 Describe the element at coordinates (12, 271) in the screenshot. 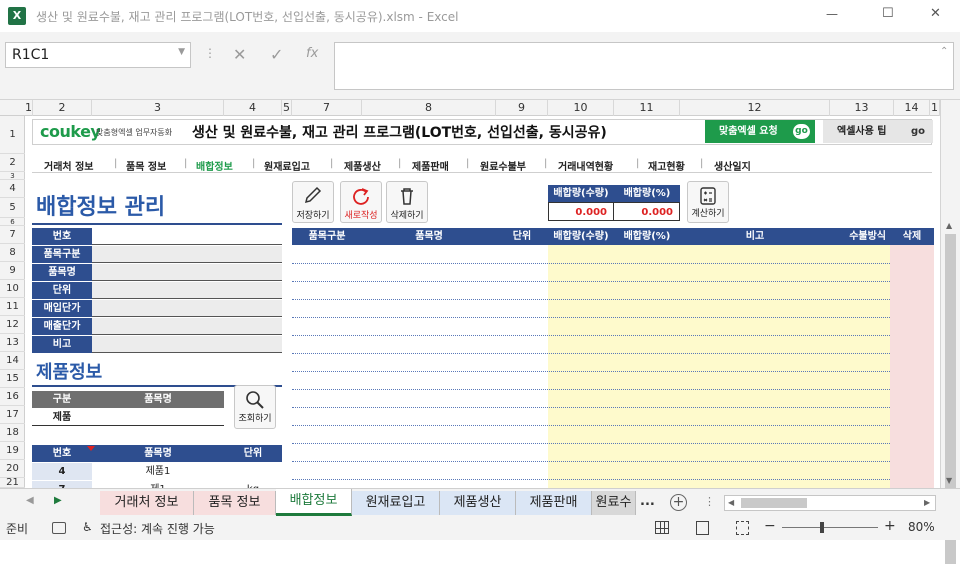

I see `row-header: 9` at that location.